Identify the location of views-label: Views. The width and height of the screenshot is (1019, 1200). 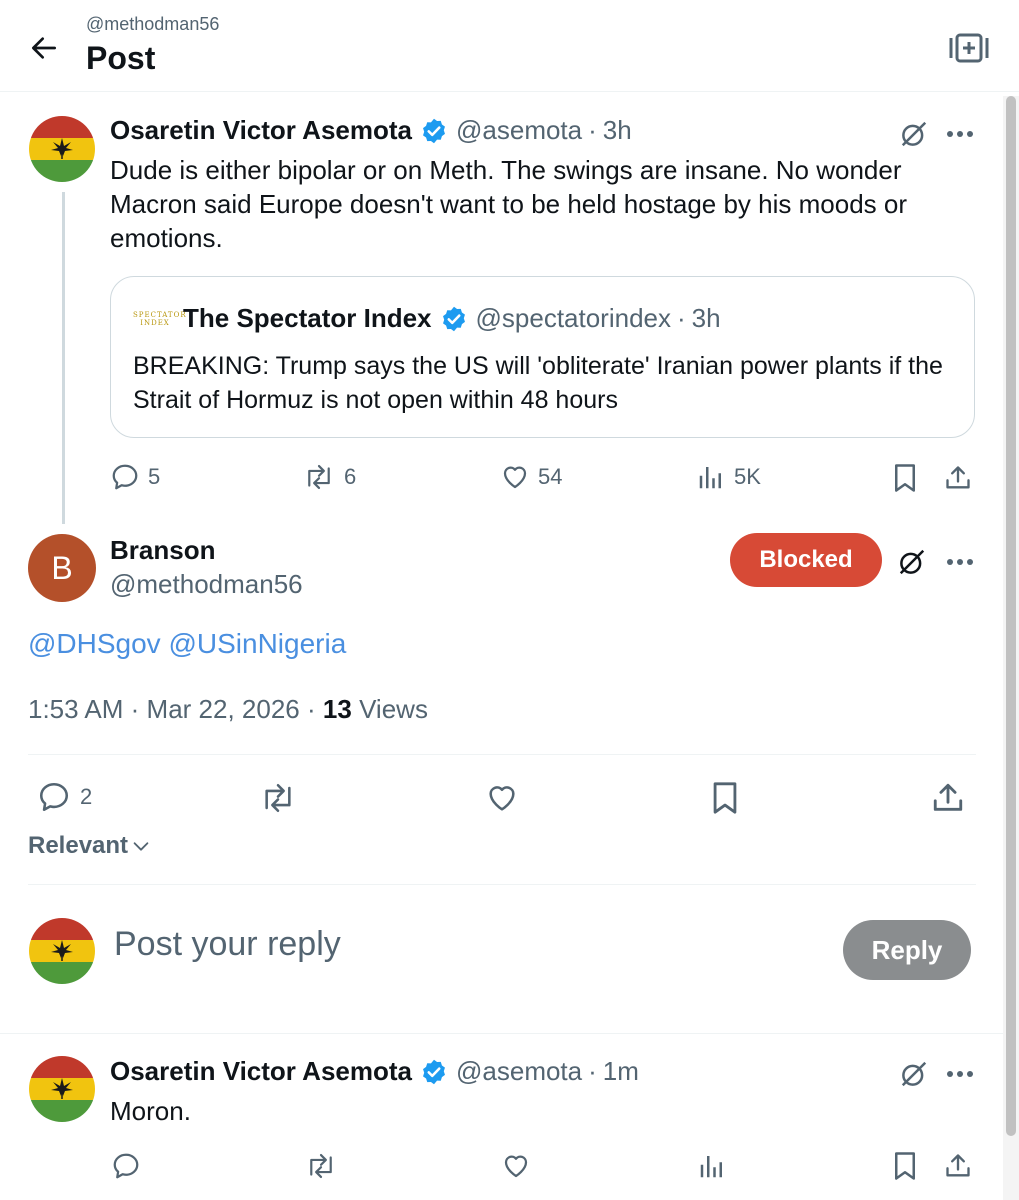
(393, 709).